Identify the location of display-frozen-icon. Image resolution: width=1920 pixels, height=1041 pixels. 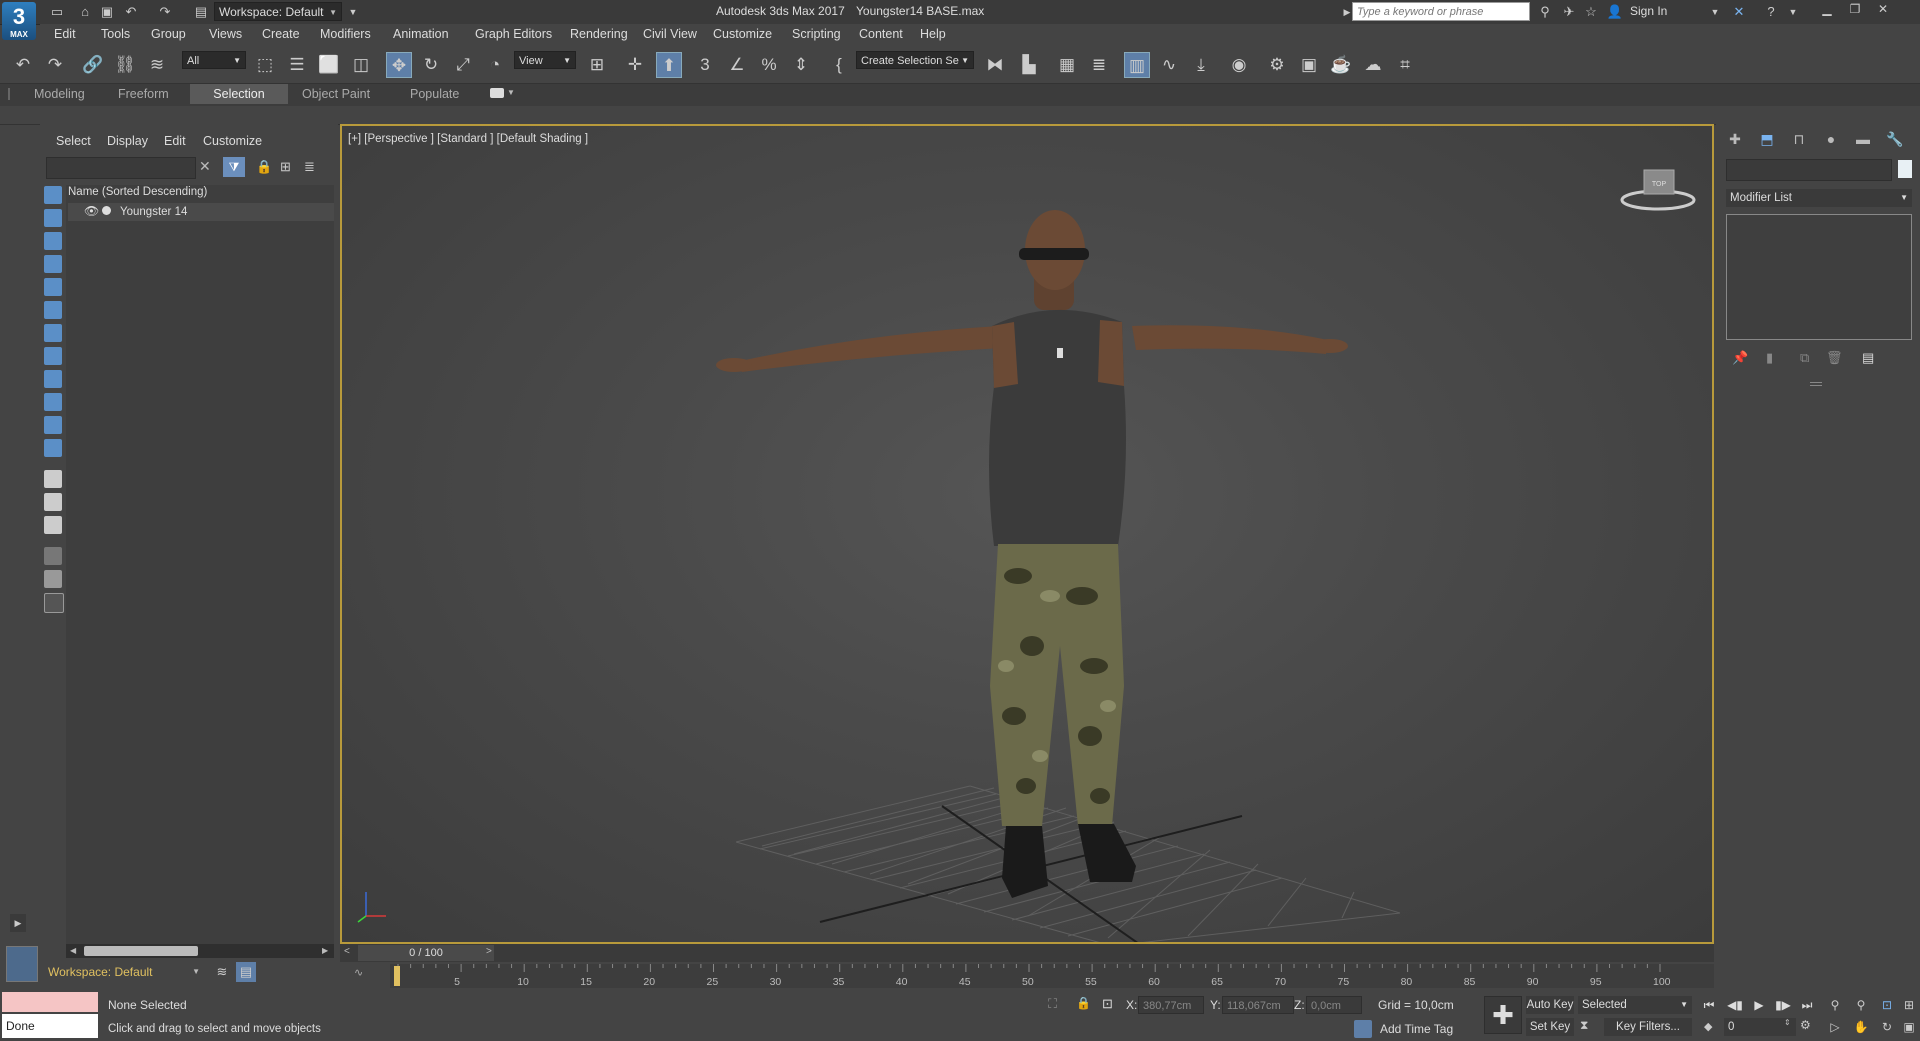
(53, 425).